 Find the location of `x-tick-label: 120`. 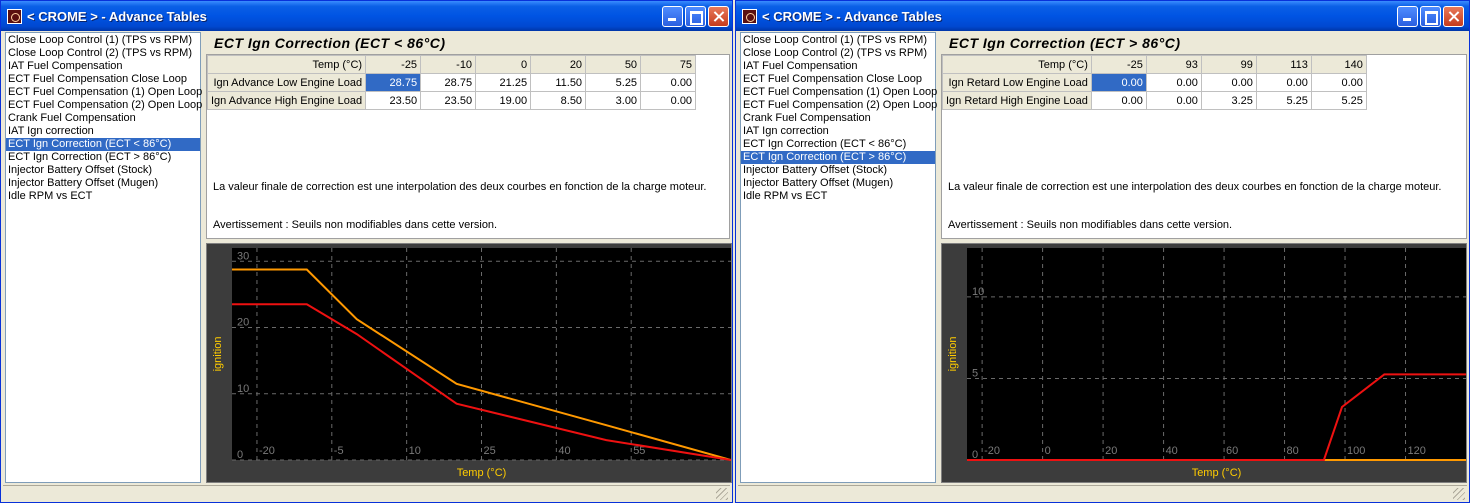

x-tick-label: 120 is located at coordinates (1417, 451).